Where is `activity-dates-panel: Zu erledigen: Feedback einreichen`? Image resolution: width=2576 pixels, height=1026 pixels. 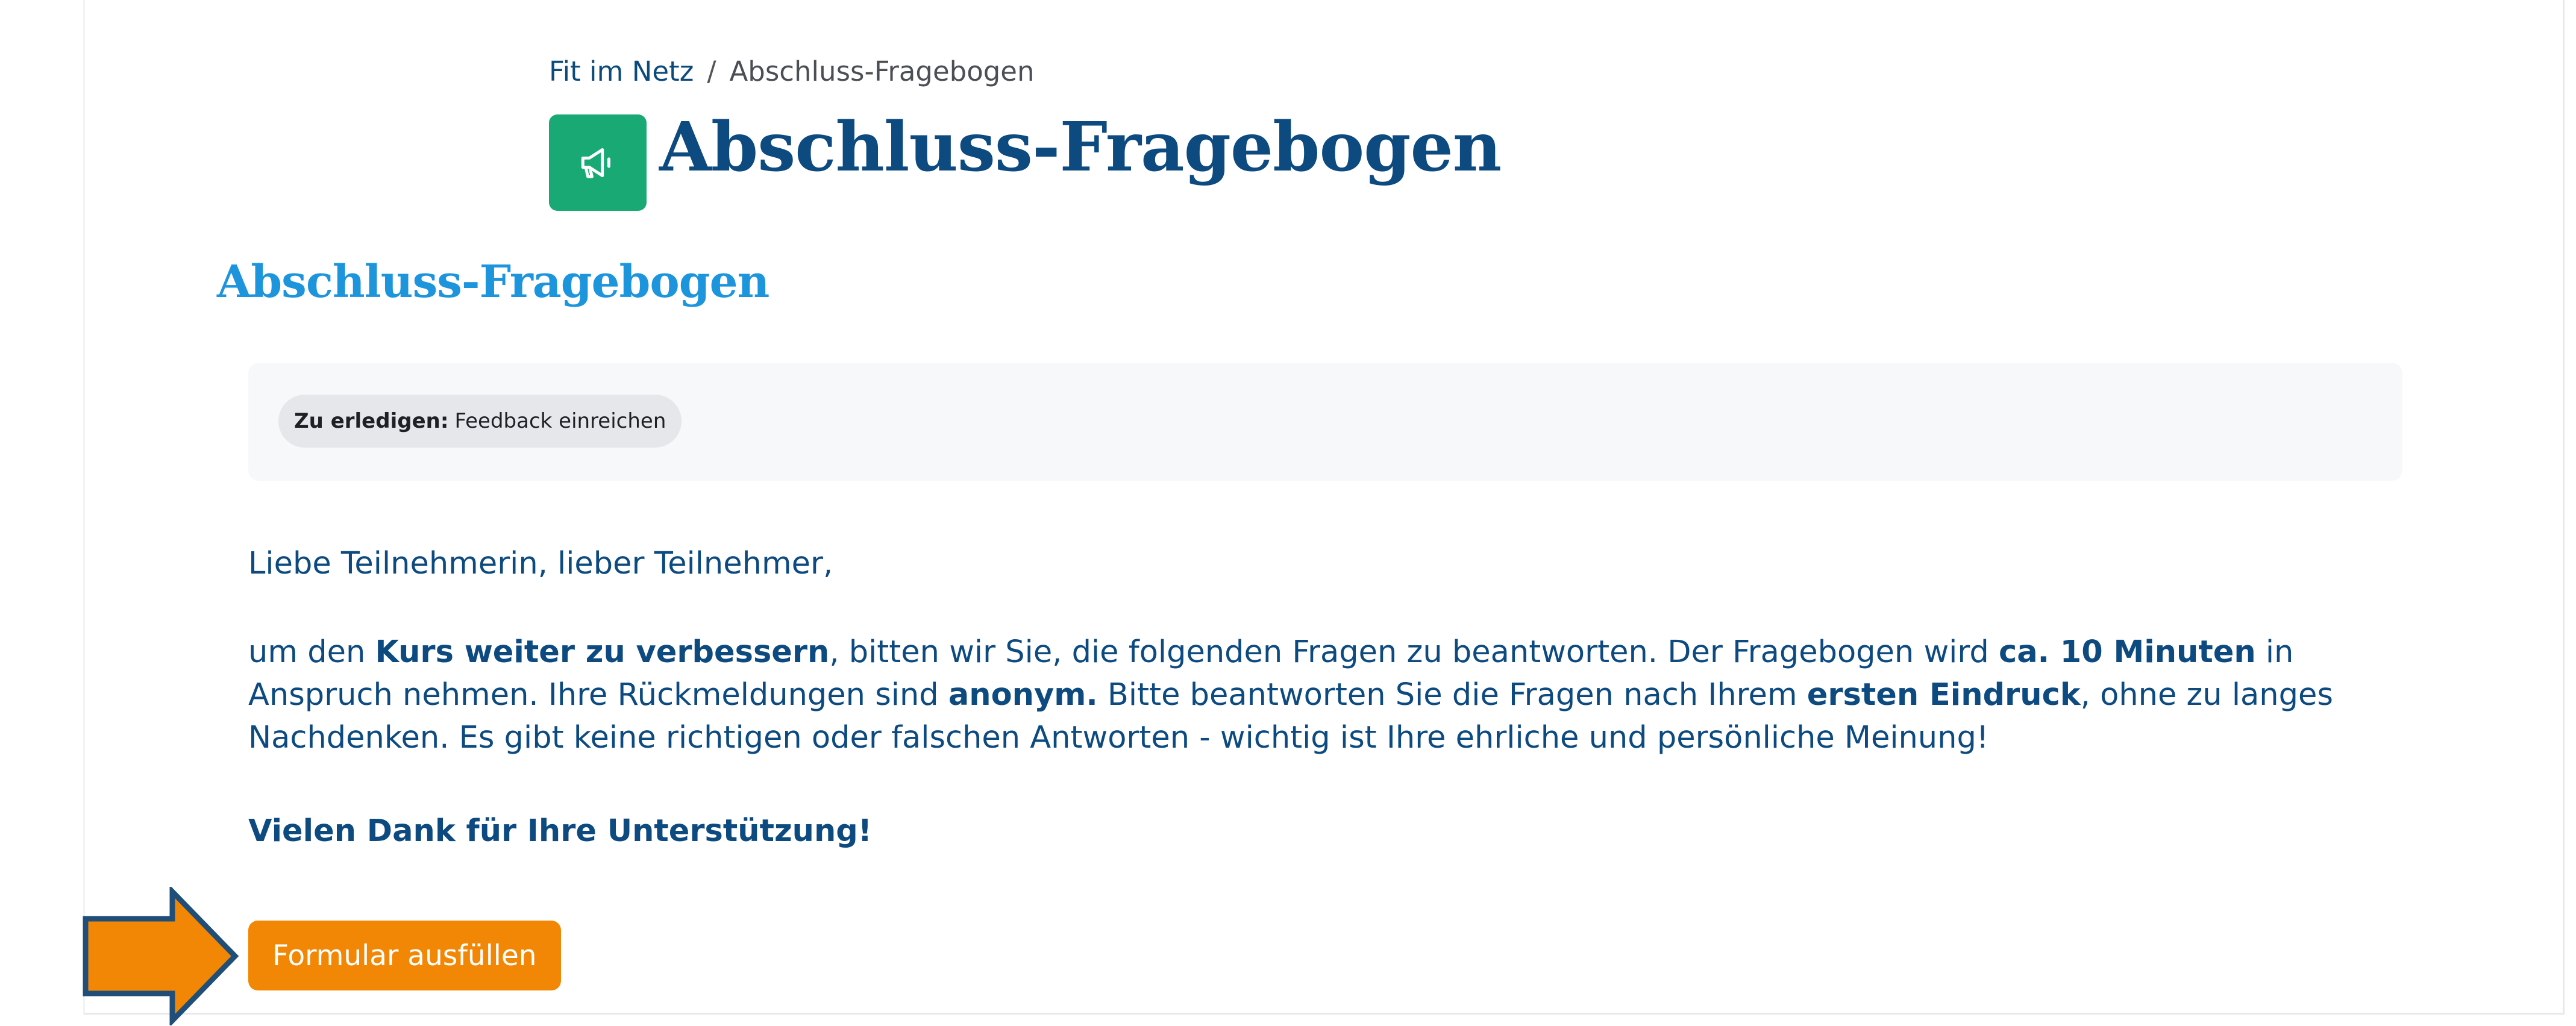
activity-dates-panel: Zu erledigen: Feedback einreichen is located at coordinates (1325, 422).